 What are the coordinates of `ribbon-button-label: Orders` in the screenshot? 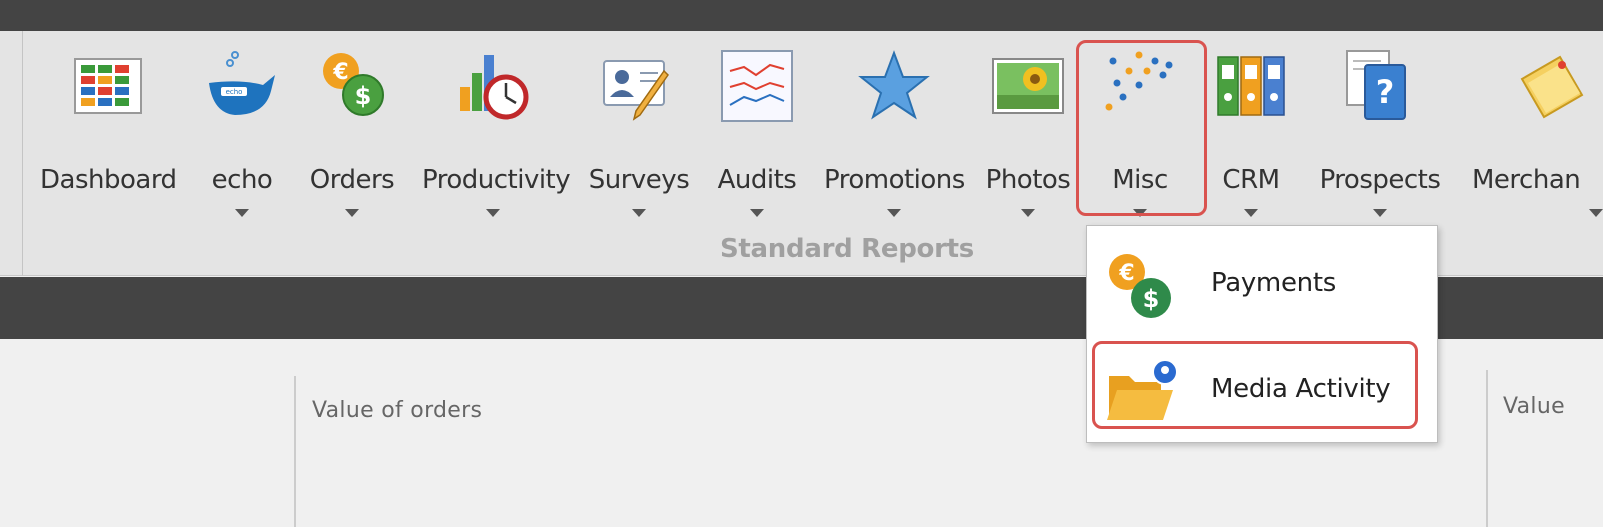 It's located at (352, 180).